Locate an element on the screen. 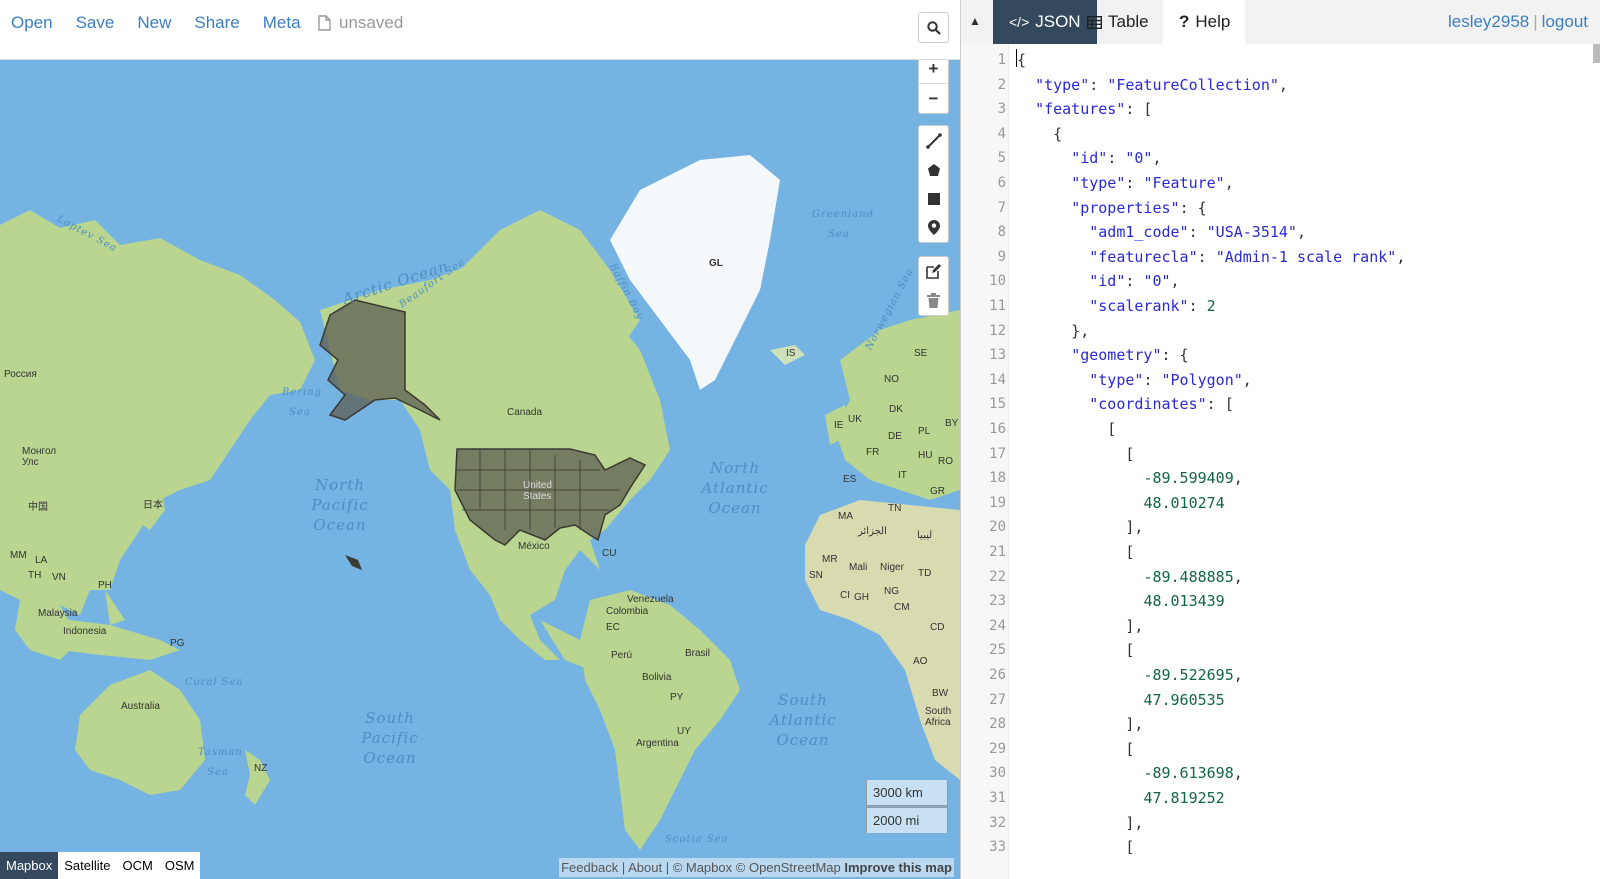 Image resolution: width=1600 pixels, height=879 pixels. place-label: Venezuela is located at coordinates (650, 599).